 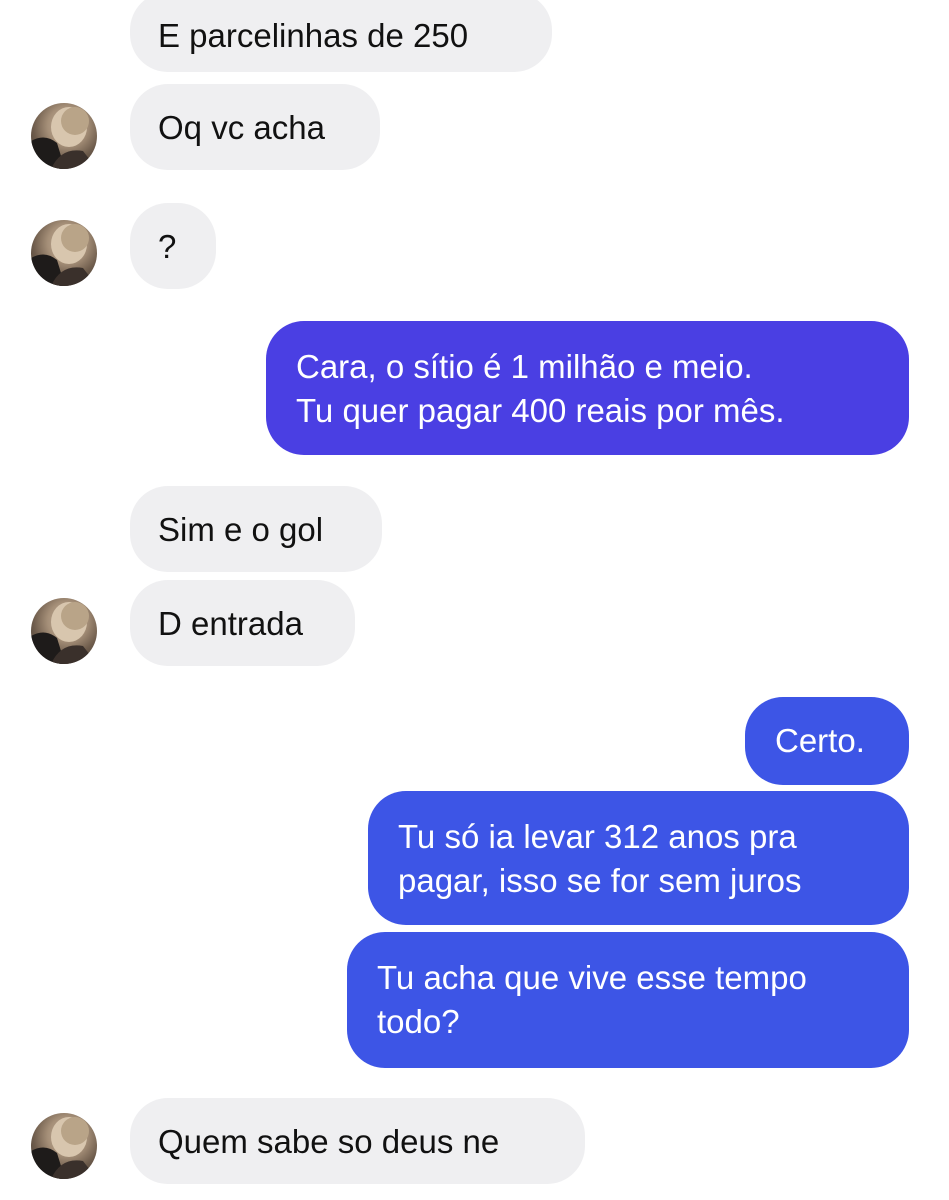 What do you see at coordinates (592, 977) in the screenshot?
I see `message-text-line: Tu acha que vive esse tempo` at bounding box center [592, 977].